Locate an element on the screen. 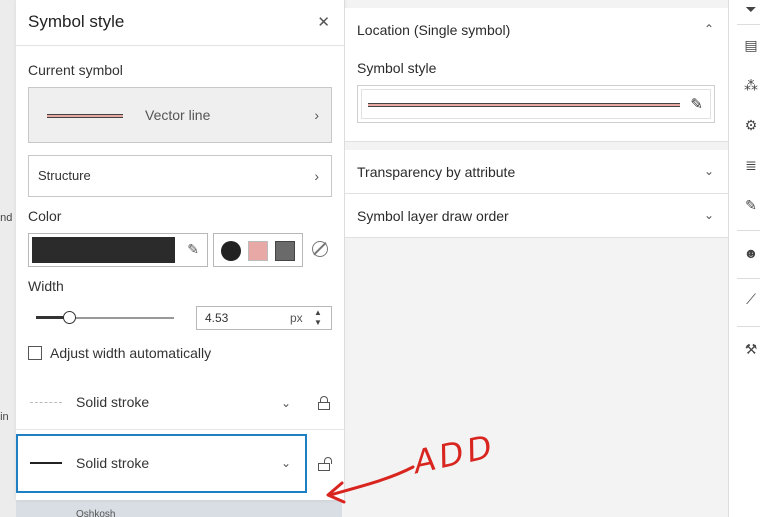  section-title: Symbol layer draw order is located at coordinates (433, 216).